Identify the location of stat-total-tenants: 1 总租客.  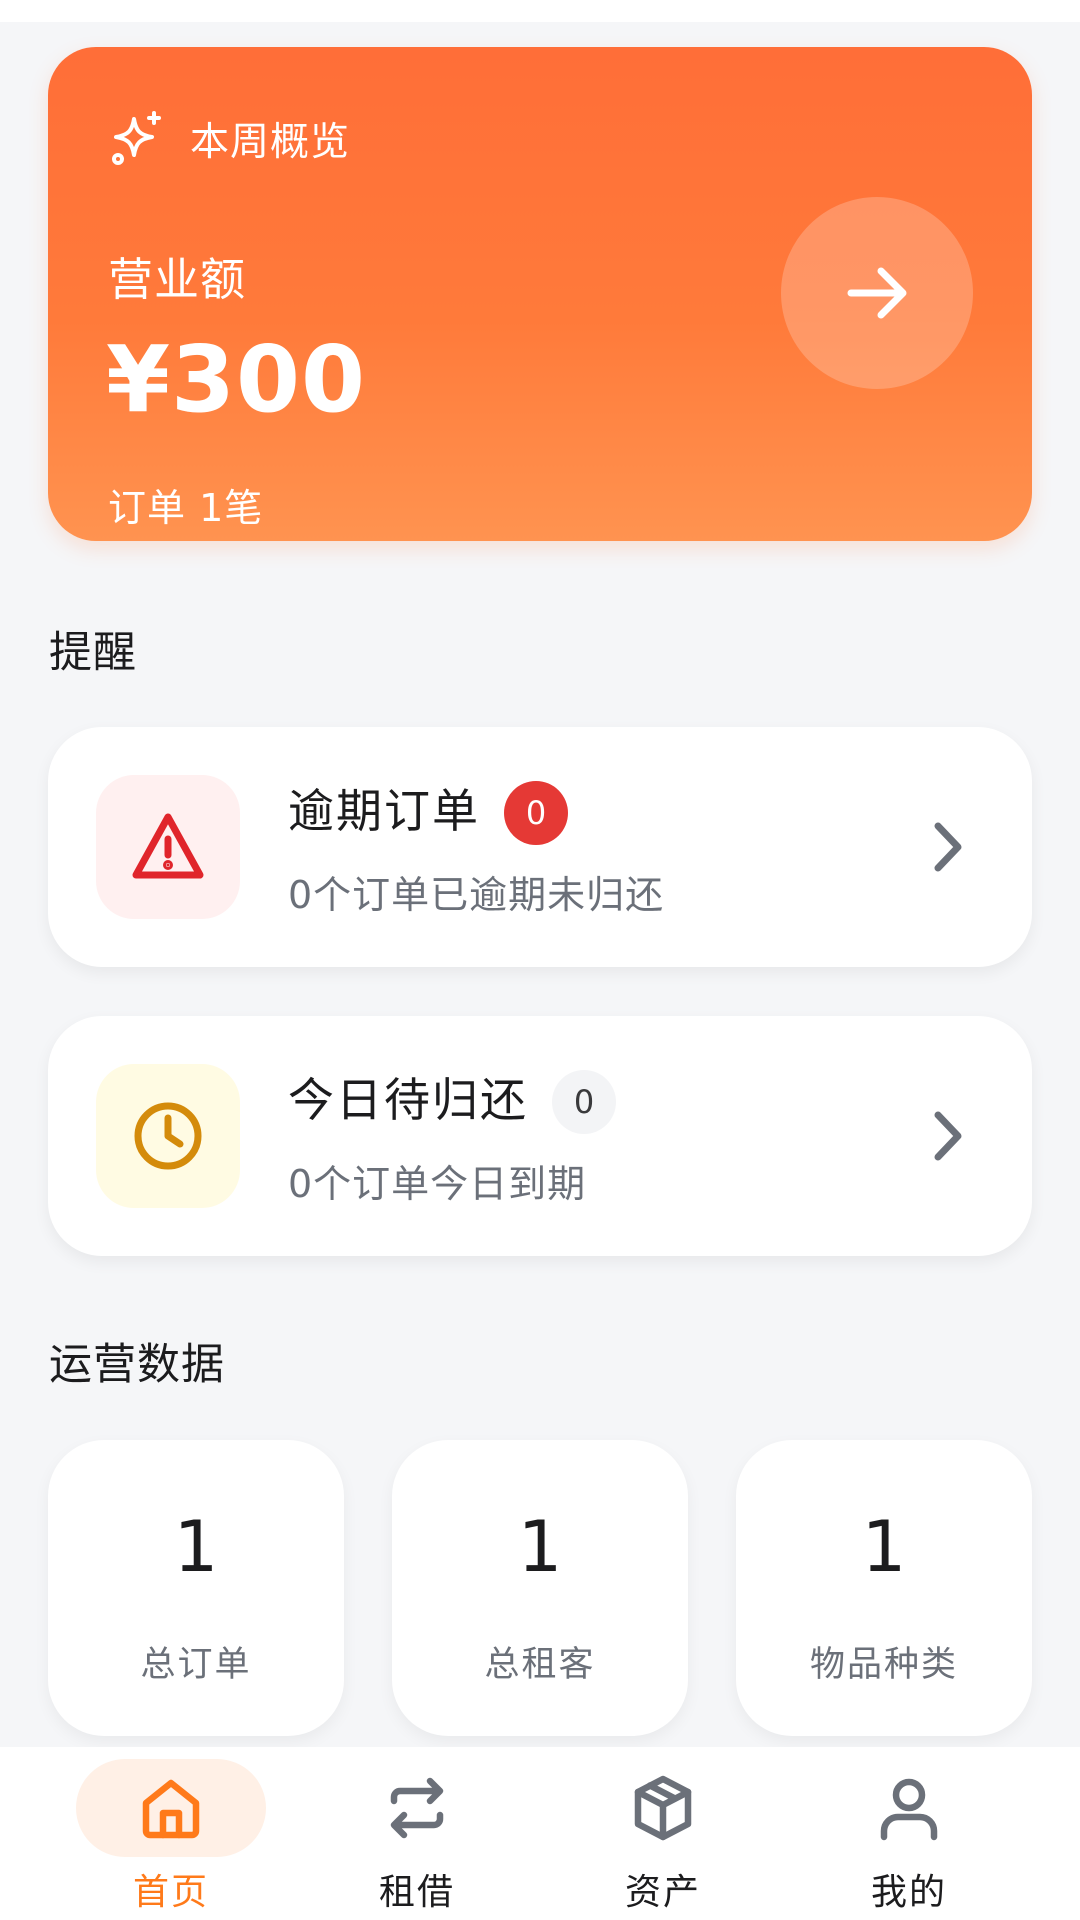
(540, 1588).